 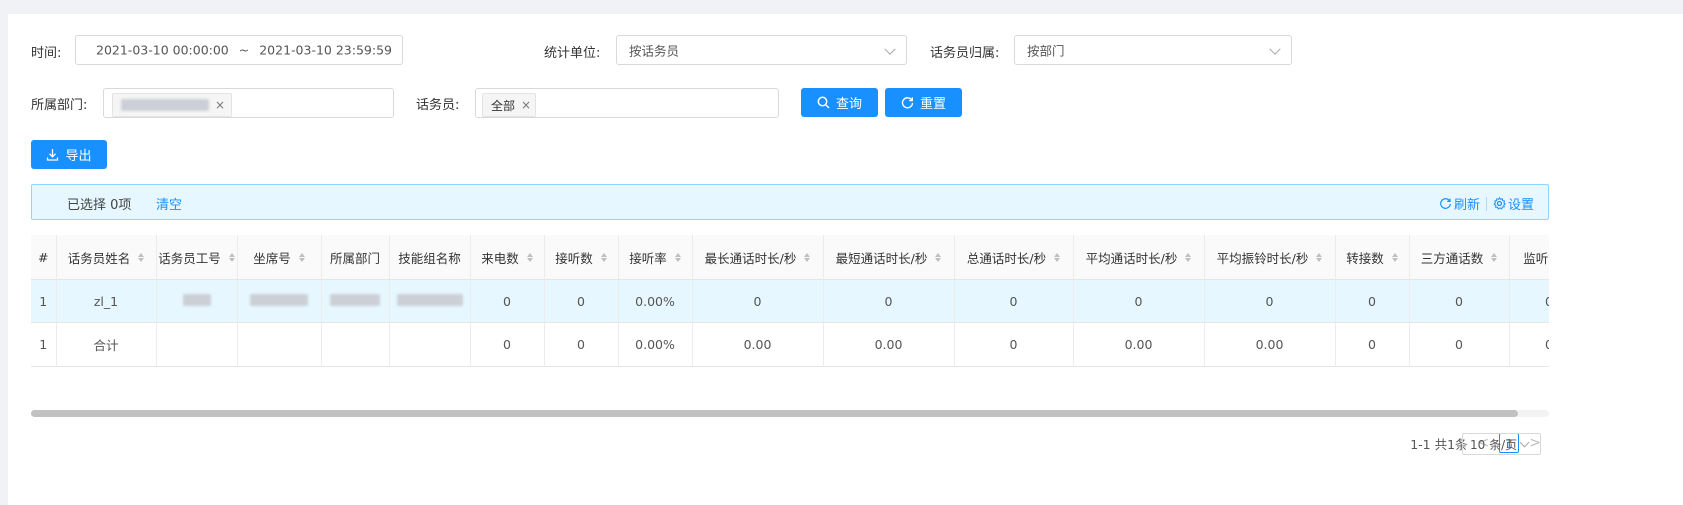 What do you see at coordinates (1131, 258) in the screenshot?
I see `column-header-label: 平均通话时长/秒` at bounding box center [1131, 258].